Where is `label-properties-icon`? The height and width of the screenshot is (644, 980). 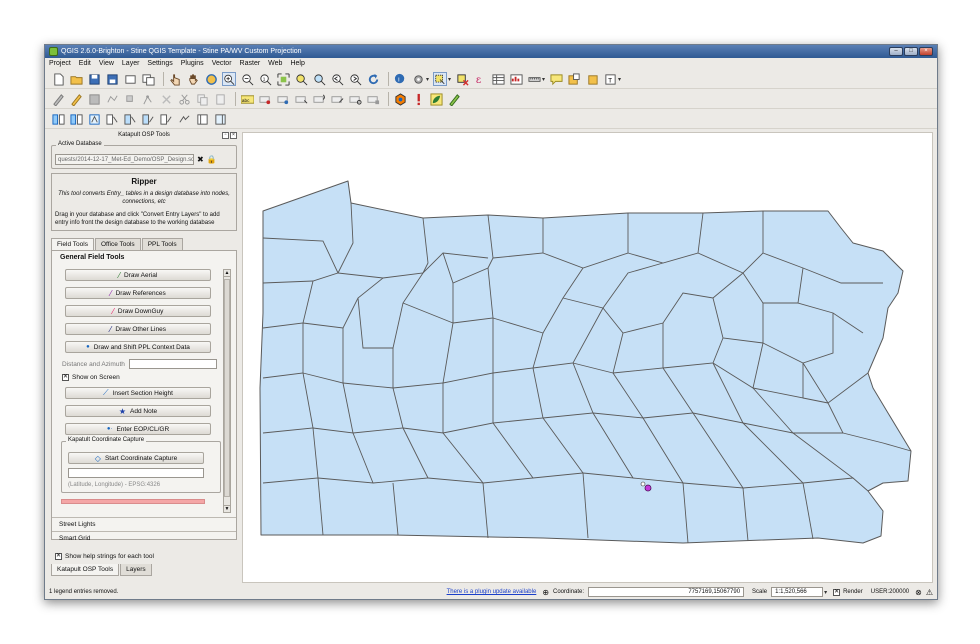
label-properties-icon is located at coordinates (373, 99).